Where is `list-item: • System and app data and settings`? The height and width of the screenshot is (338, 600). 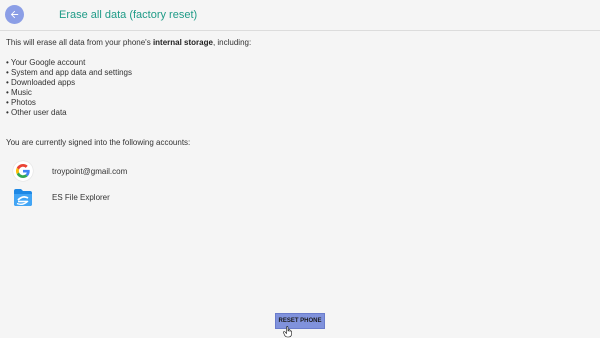 list-item: • System and app data and settings is located at coordinates (69, 72).